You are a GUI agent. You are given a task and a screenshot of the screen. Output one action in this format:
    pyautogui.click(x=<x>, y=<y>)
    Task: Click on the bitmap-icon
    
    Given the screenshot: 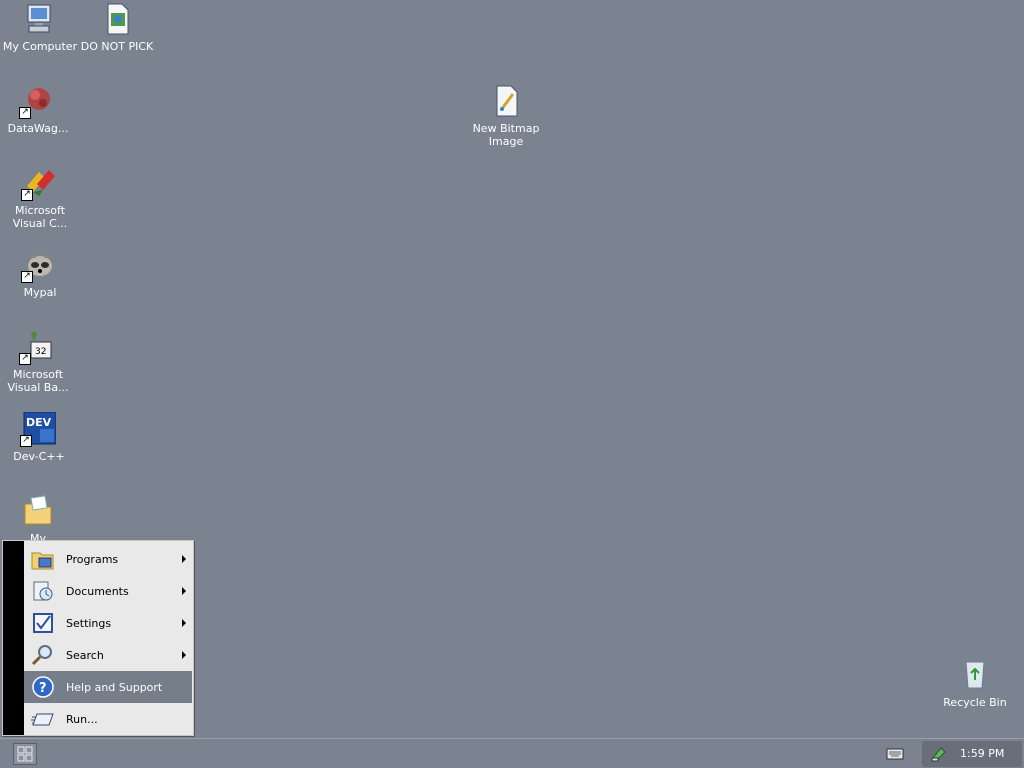 What is the action you would take?
    pyautogui.click(x=506, y=101)
    